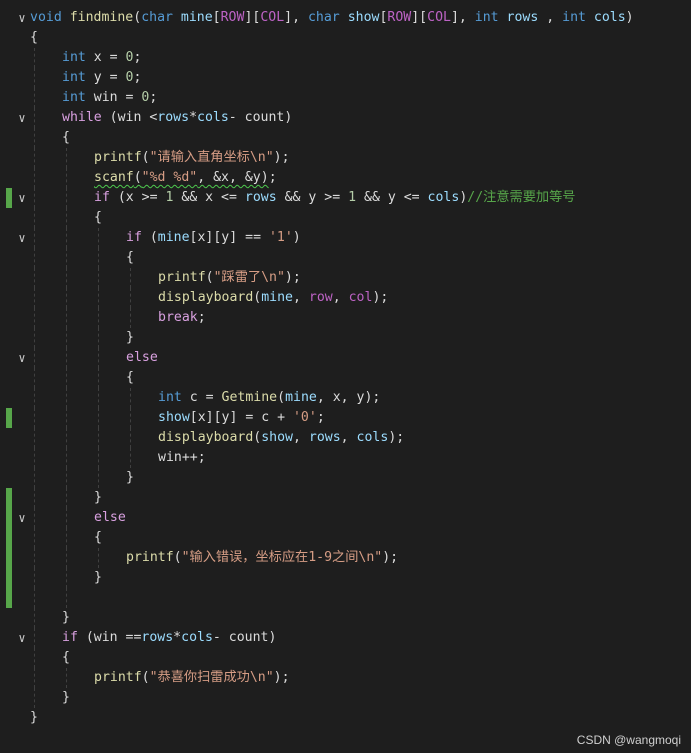 Image resolution: width=691 pixels, height=753 pixels. I want to click on code-line: printf("踩雷了\n");, so click(345, 278).